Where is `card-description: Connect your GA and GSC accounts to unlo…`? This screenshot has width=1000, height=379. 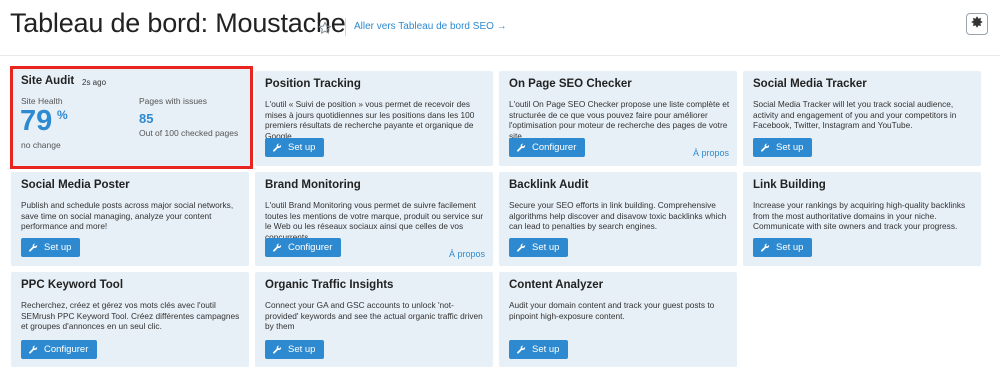
card-description: Connect your GA and GSC accounts to unlo… is located at coordinates (374, 316).